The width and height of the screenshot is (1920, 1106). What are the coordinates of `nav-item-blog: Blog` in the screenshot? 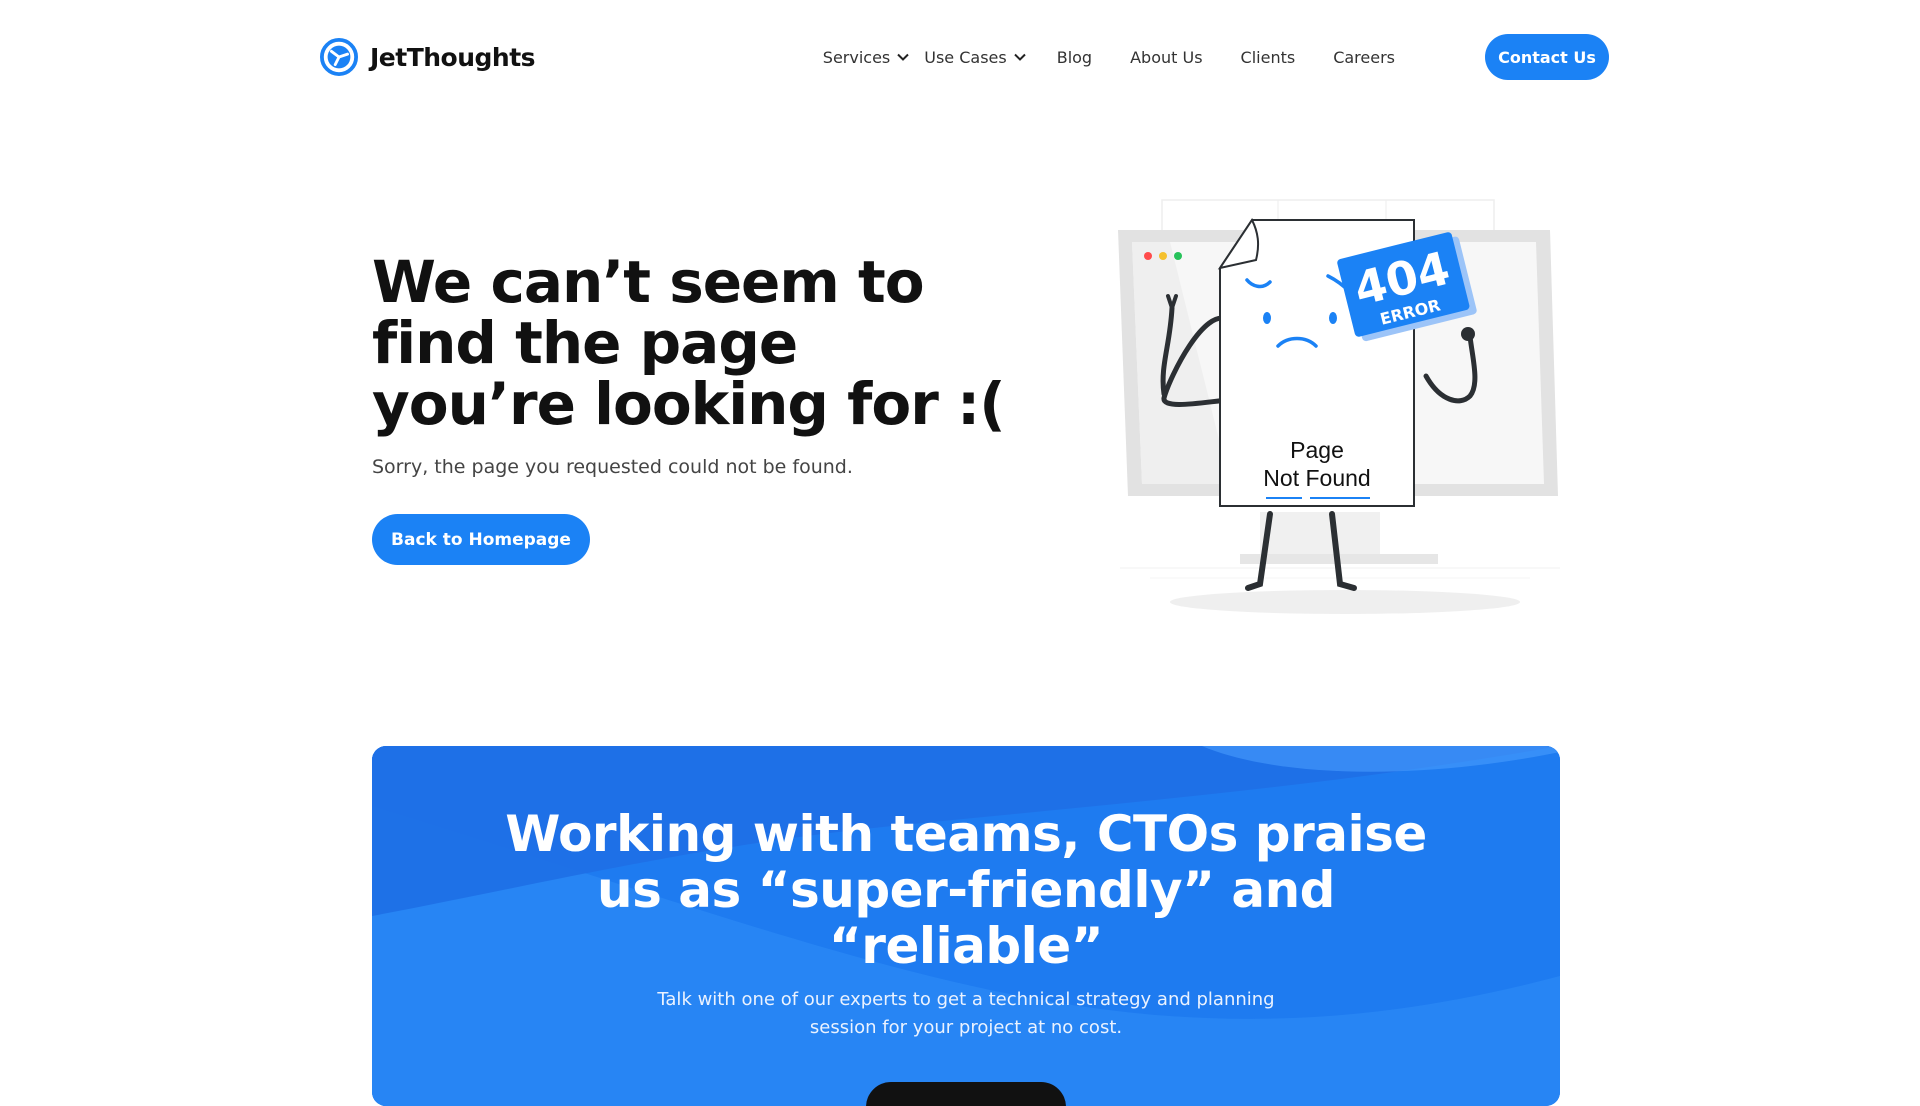 It's located at (1074, 57).